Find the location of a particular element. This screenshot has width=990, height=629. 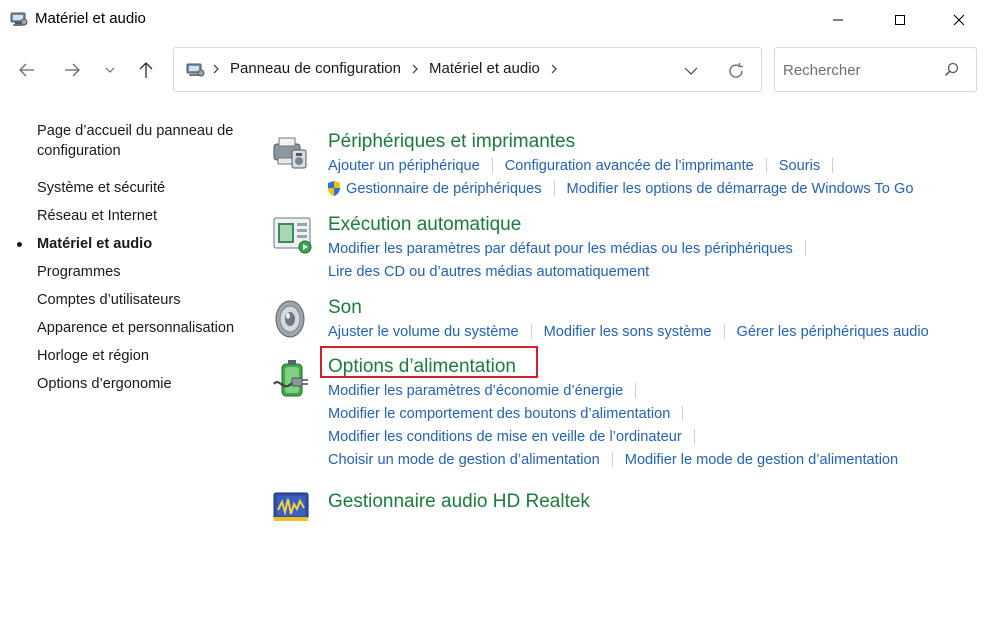

arrow-up-icon is located at coordinates (146, 70).